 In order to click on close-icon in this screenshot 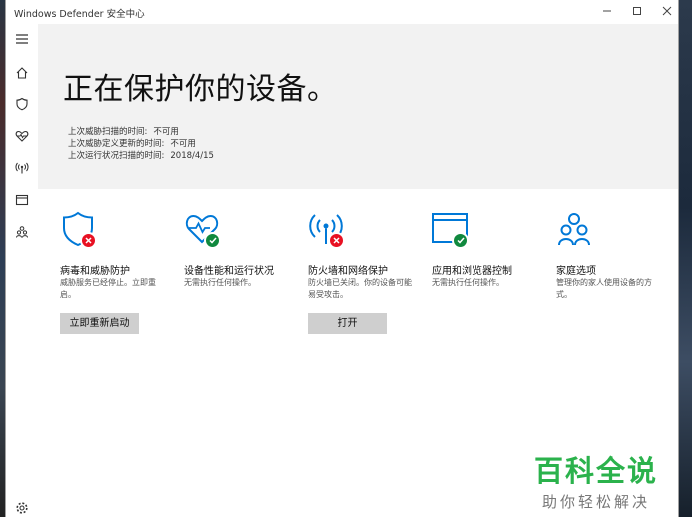, I will do `click(667, 11)`.